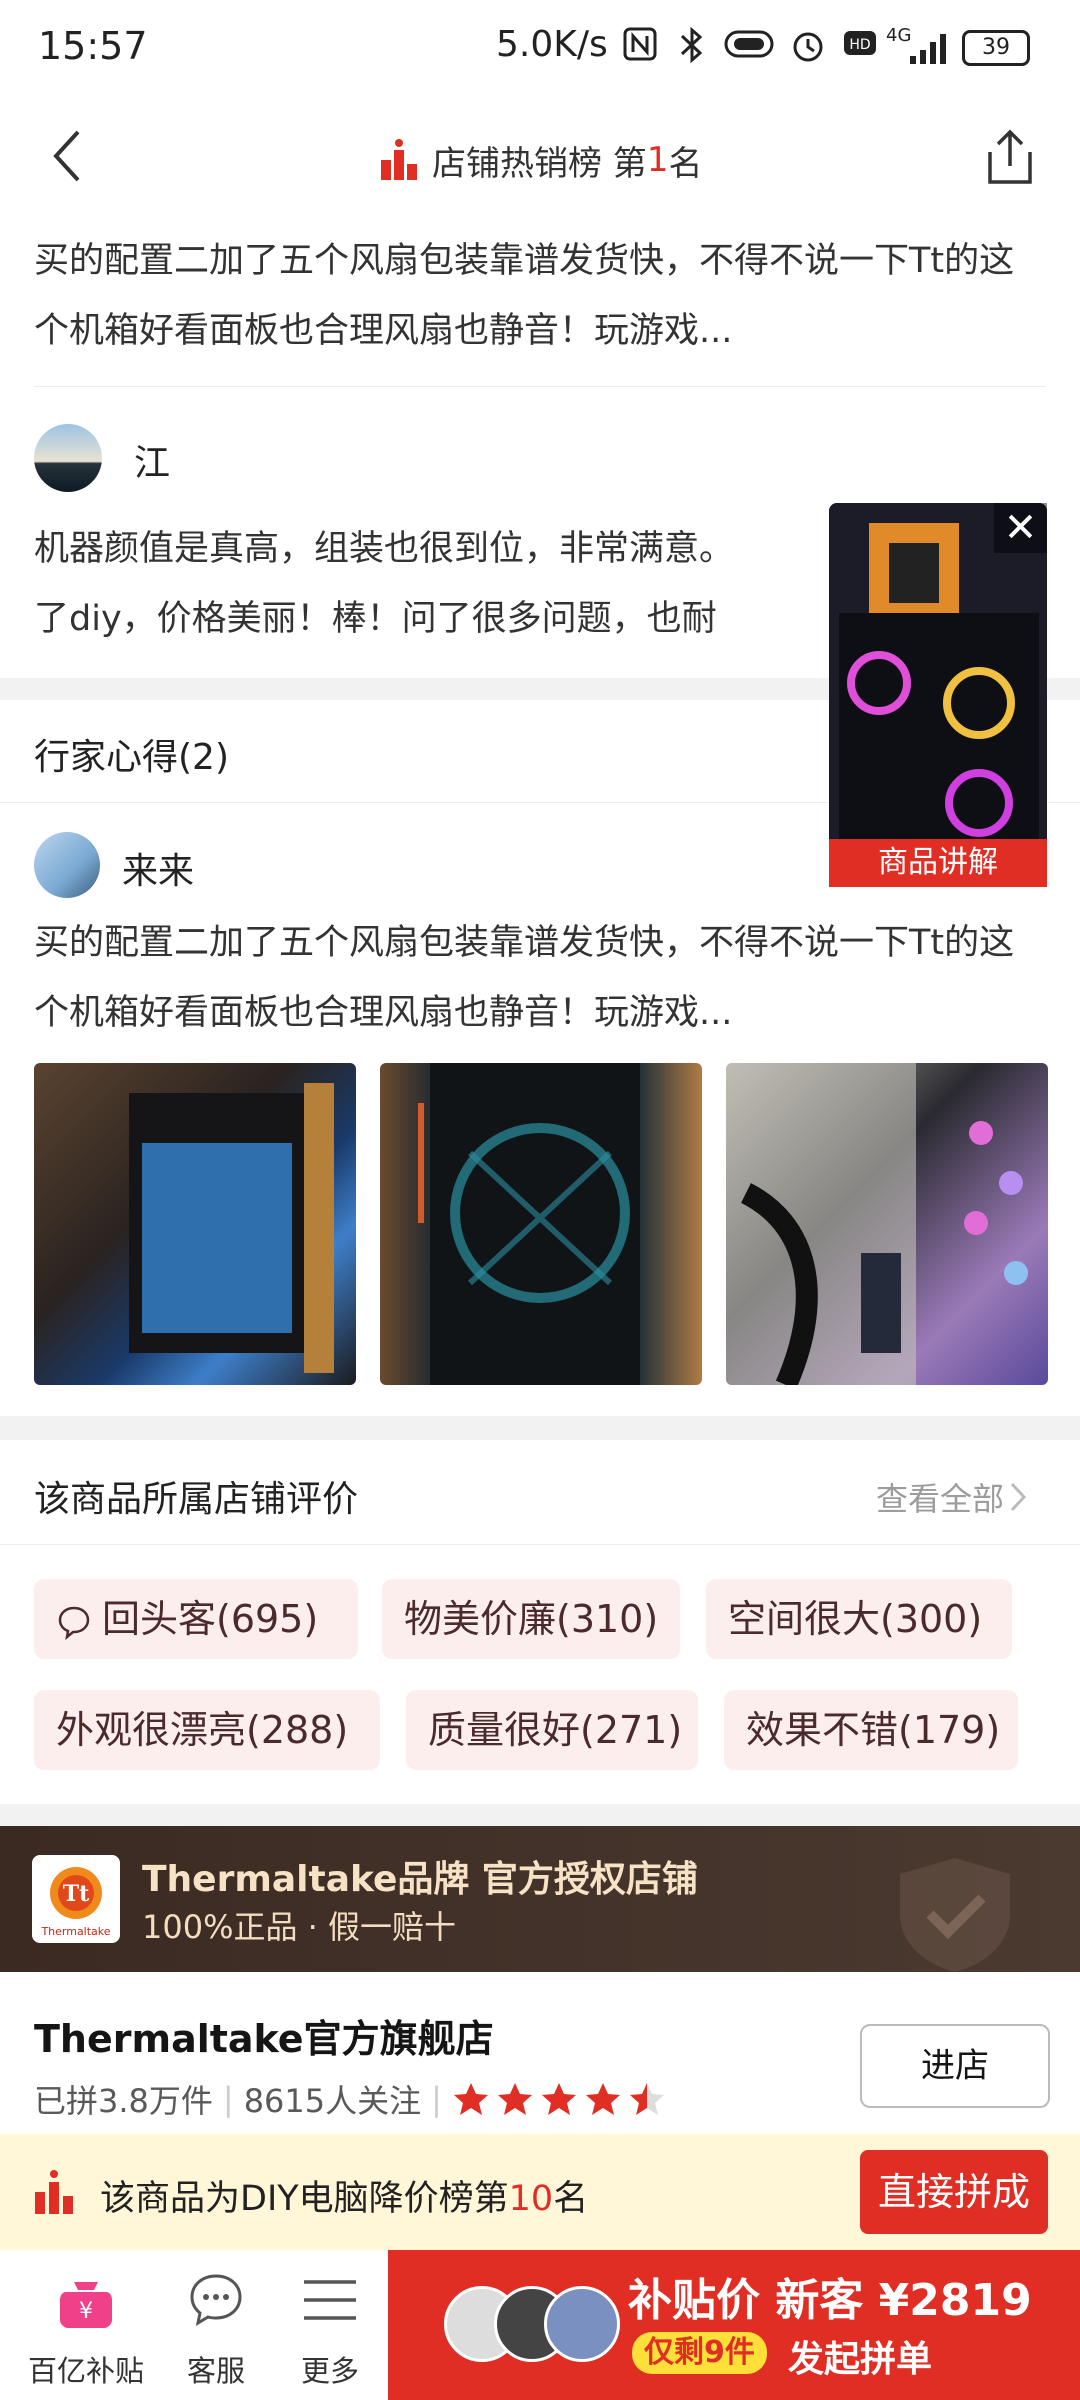 The height and width of the screenshot is (2400, 1080). I want to click on review-username: 来来, so click(158, 871).